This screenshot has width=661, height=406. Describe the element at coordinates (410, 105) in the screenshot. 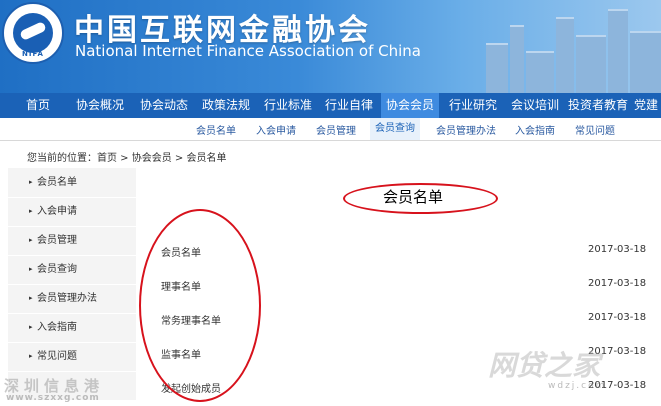

I see `nav-item-members: 协会会员` at that location.